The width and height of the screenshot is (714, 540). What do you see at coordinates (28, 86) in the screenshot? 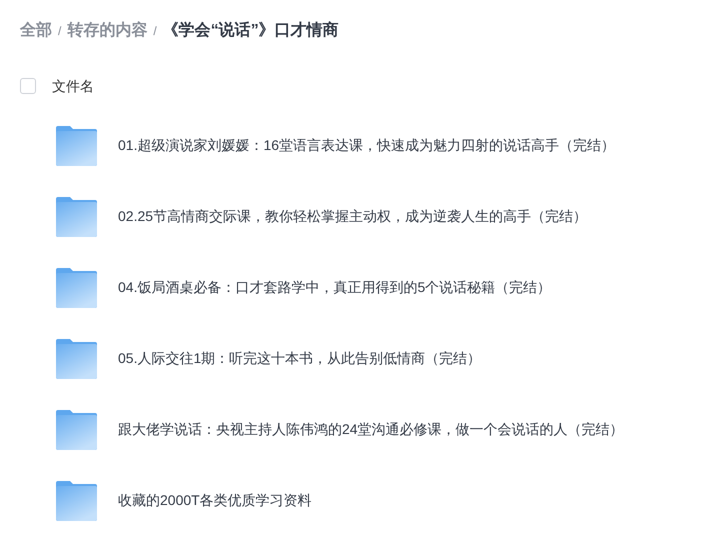
I see `select-all-checkbox` at bounding box center [28, 86].